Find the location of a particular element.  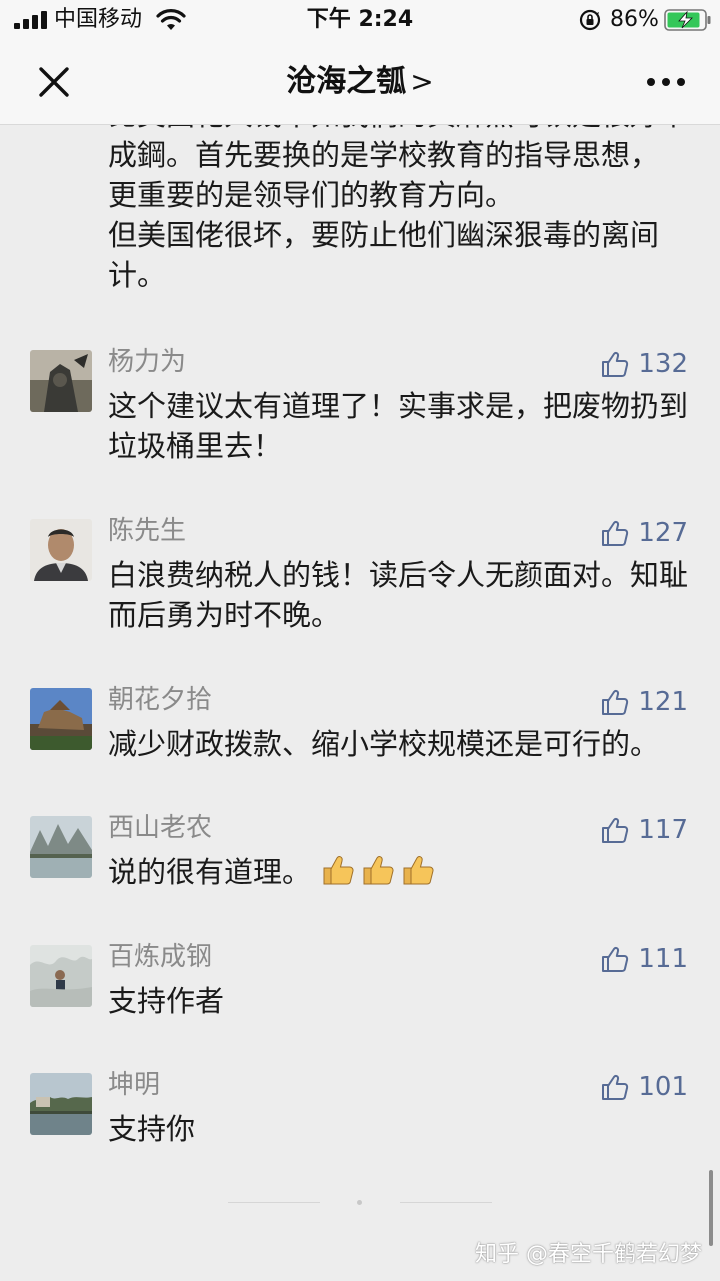

article-line: 成鋼。首先要换的是学校教育的指导思想， is located at coordinates (384, 155).